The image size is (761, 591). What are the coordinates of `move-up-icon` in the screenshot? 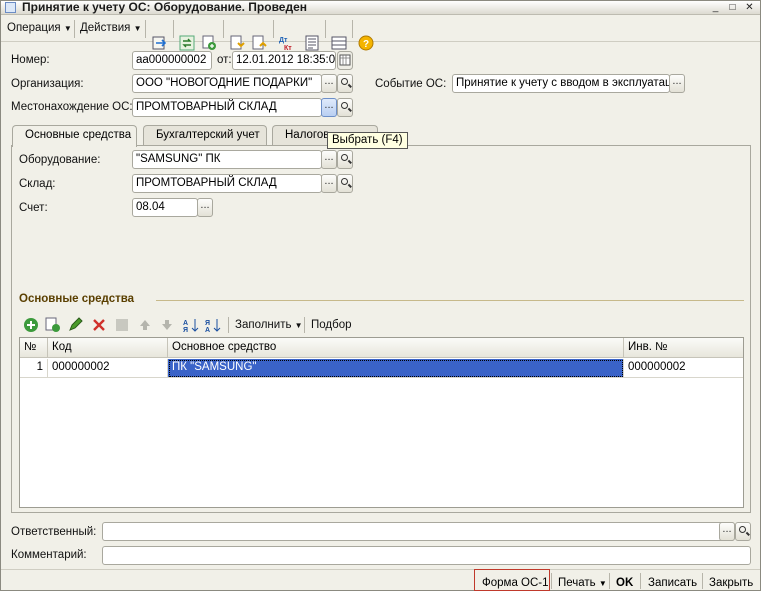 It's located at (145, 325).